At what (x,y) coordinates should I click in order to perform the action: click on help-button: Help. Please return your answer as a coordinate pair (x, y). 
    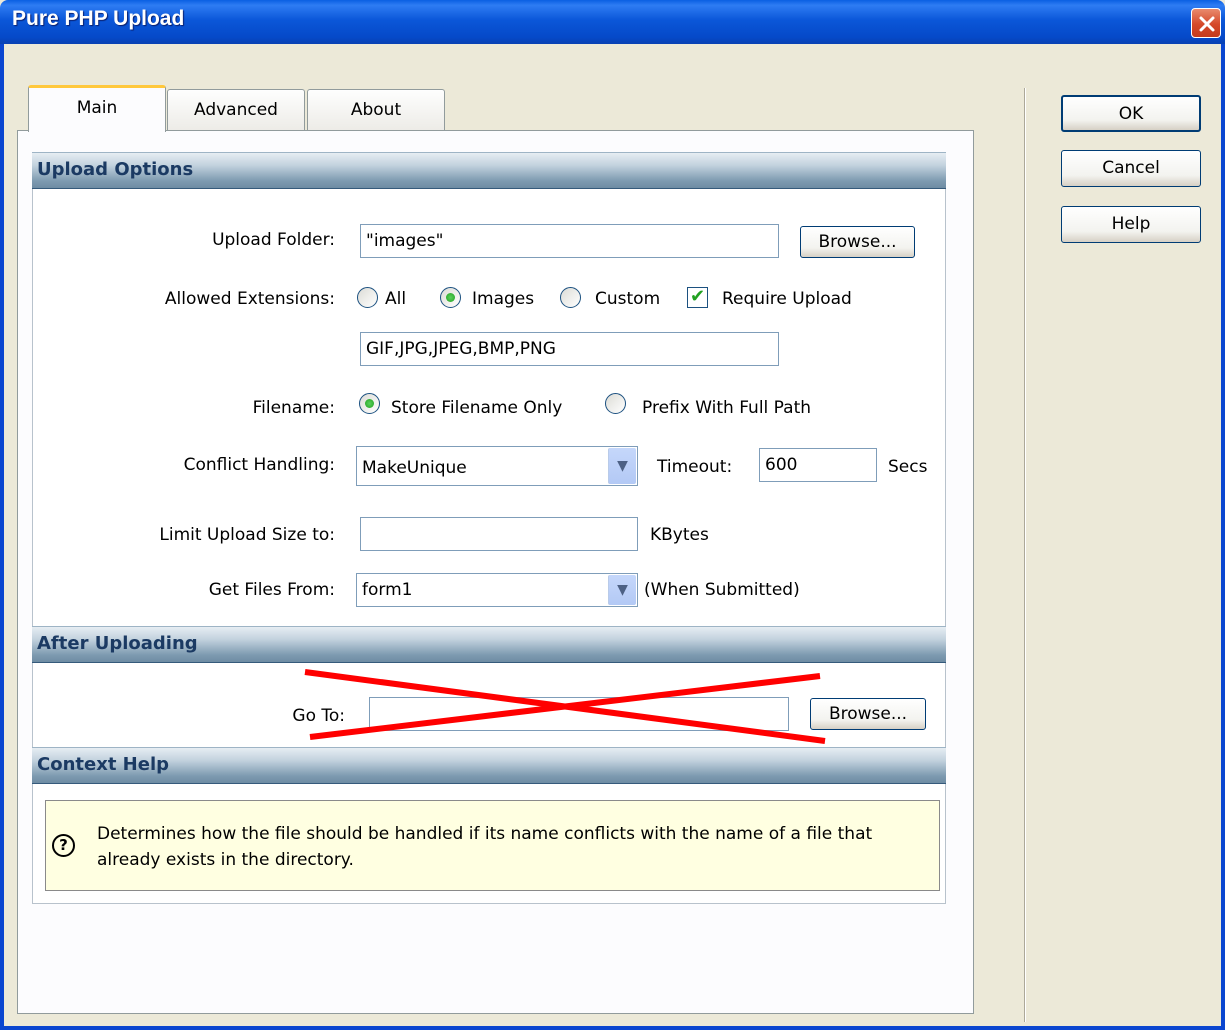
    Looking at the image, I should click on (1131, 224).